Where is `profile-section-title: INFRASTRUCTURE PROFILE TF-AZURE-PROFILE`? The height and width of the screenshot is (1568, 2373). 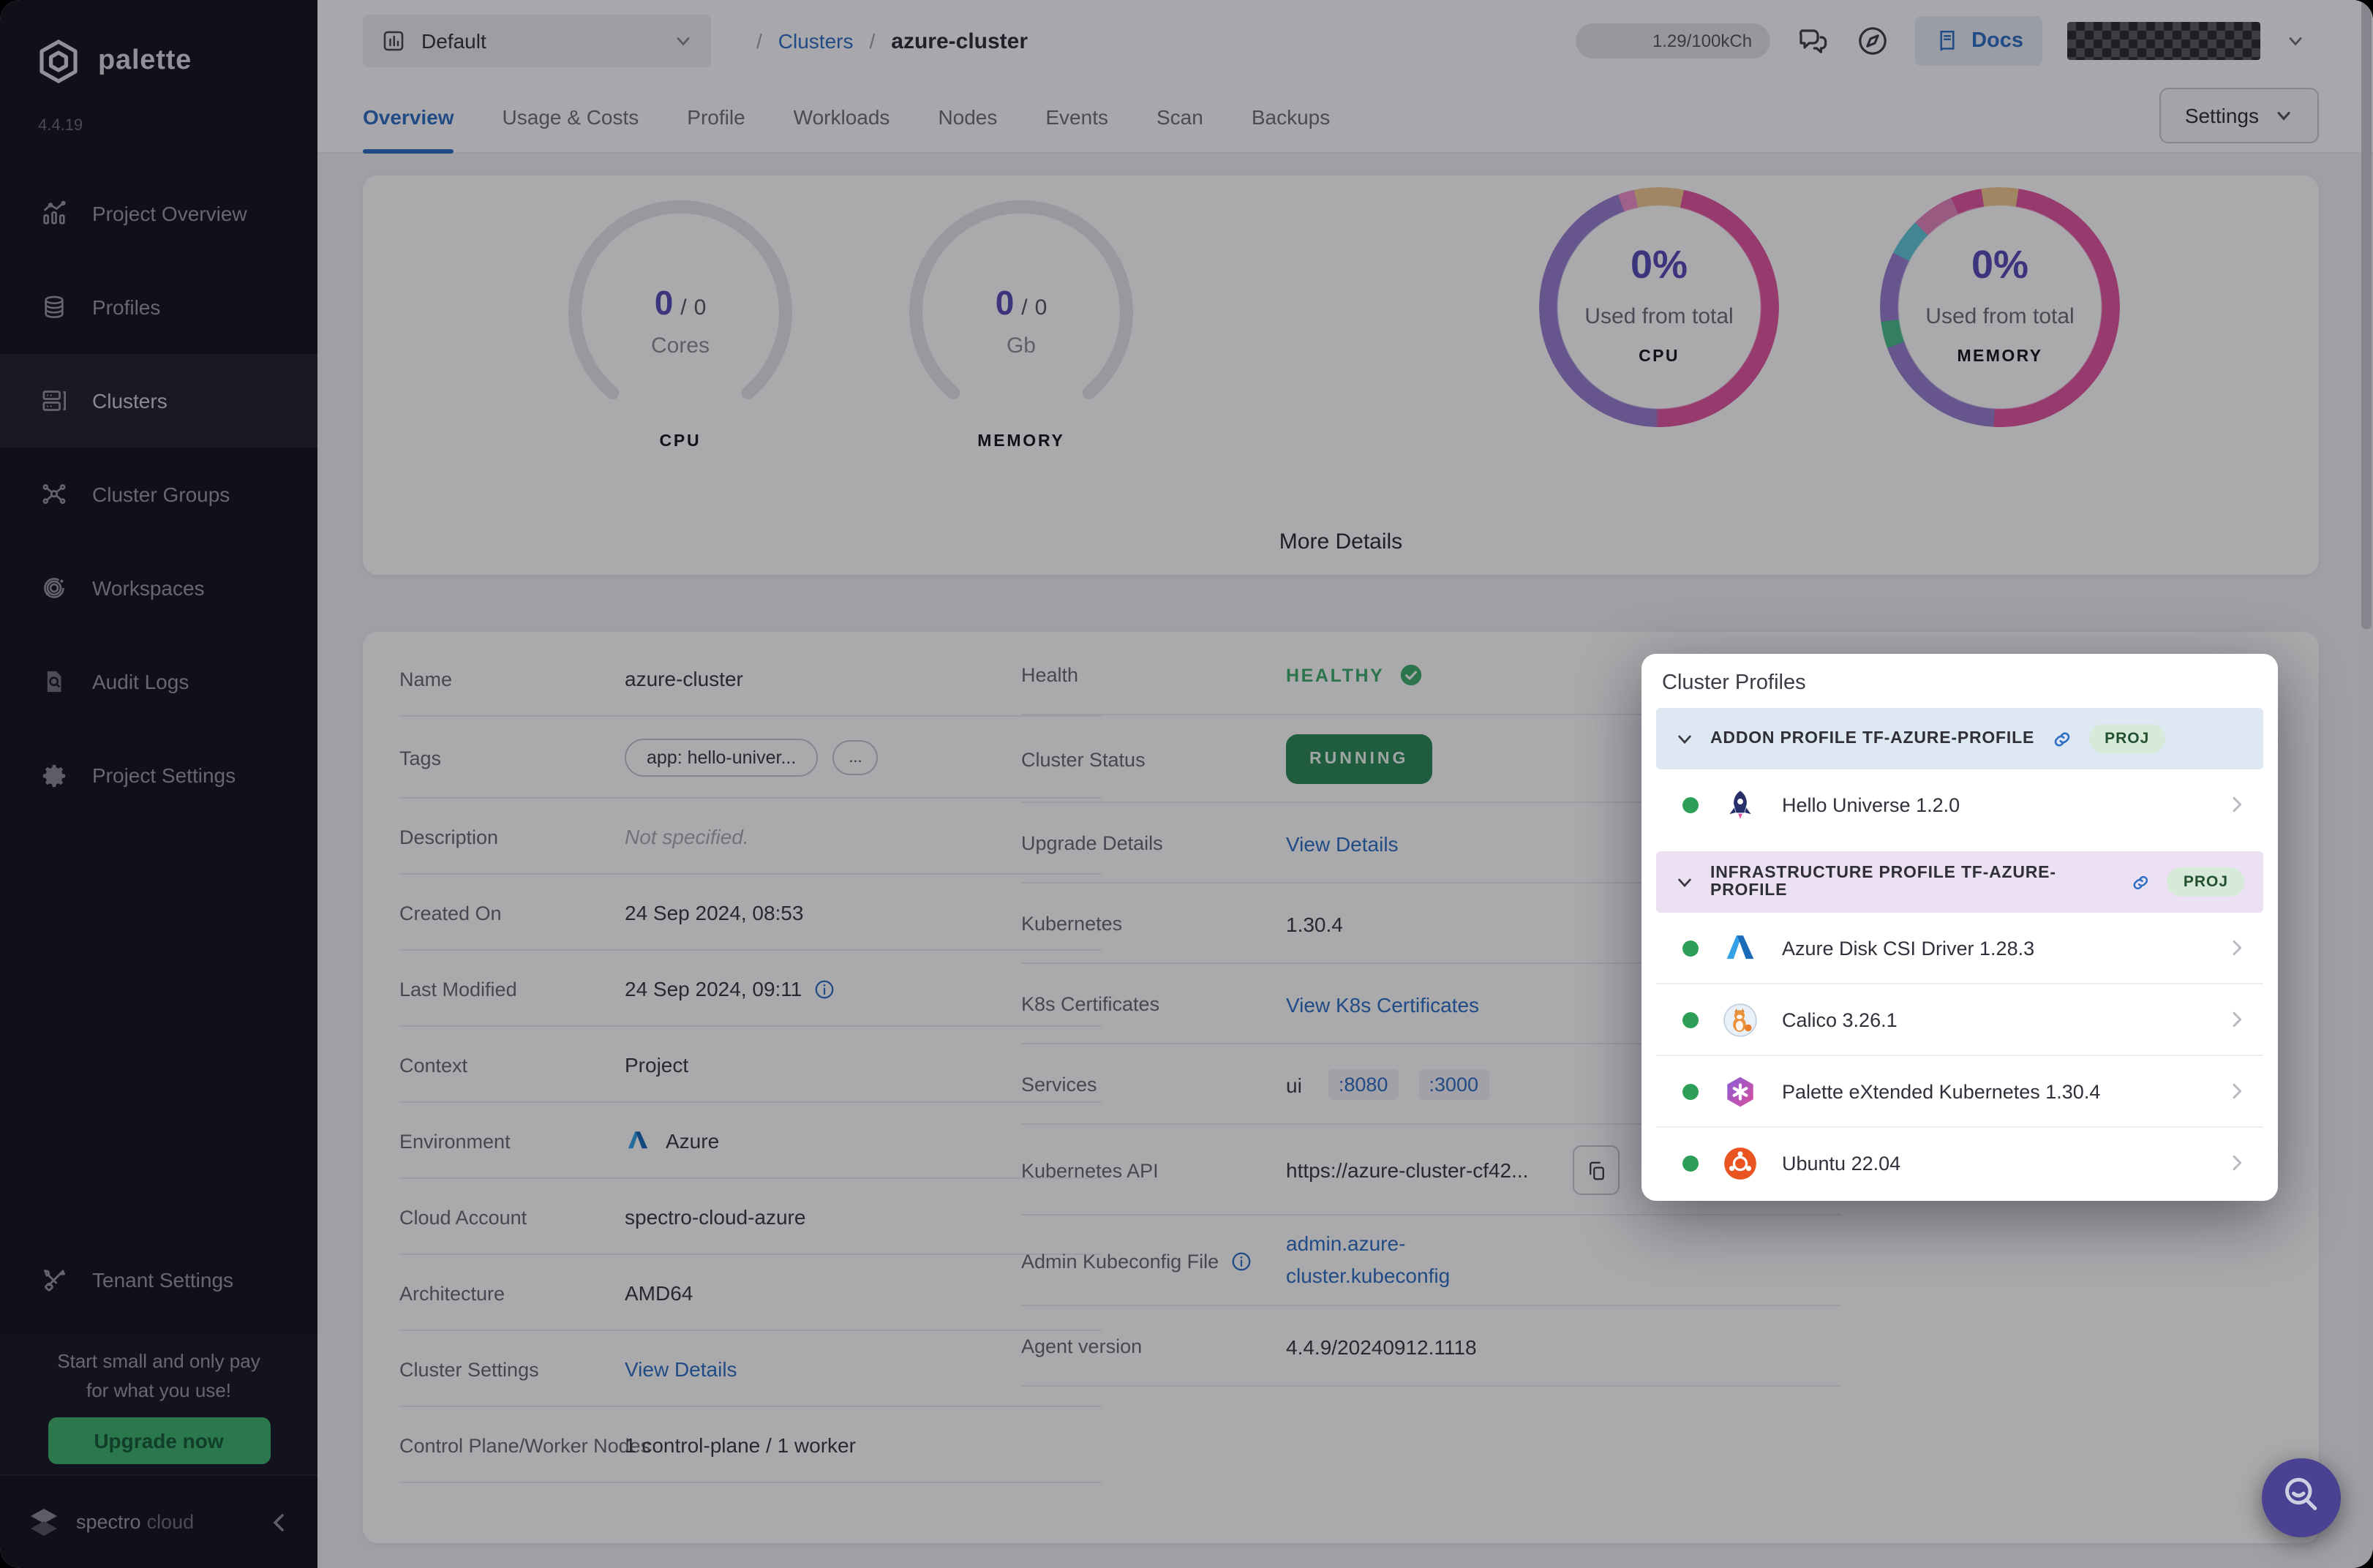
profile-section-title: INFRASTRUCTURE PROFILE TF-AZURE-PROFILE is located at coordinates (1883, 882).